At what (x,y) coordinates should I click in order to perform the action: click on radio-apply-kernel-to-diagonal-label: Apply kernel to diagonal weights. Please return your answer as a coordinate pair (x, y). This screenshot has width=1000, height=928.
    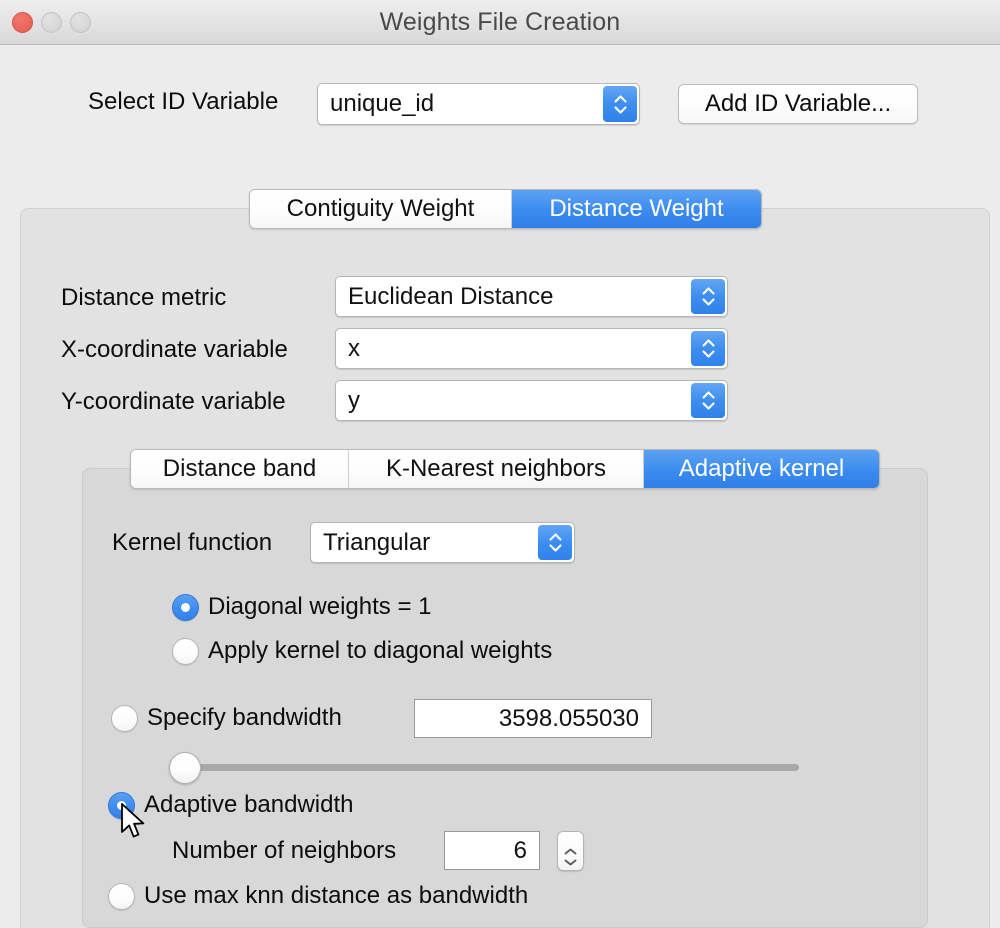
    Looking at the image, I should click on (380, 650).